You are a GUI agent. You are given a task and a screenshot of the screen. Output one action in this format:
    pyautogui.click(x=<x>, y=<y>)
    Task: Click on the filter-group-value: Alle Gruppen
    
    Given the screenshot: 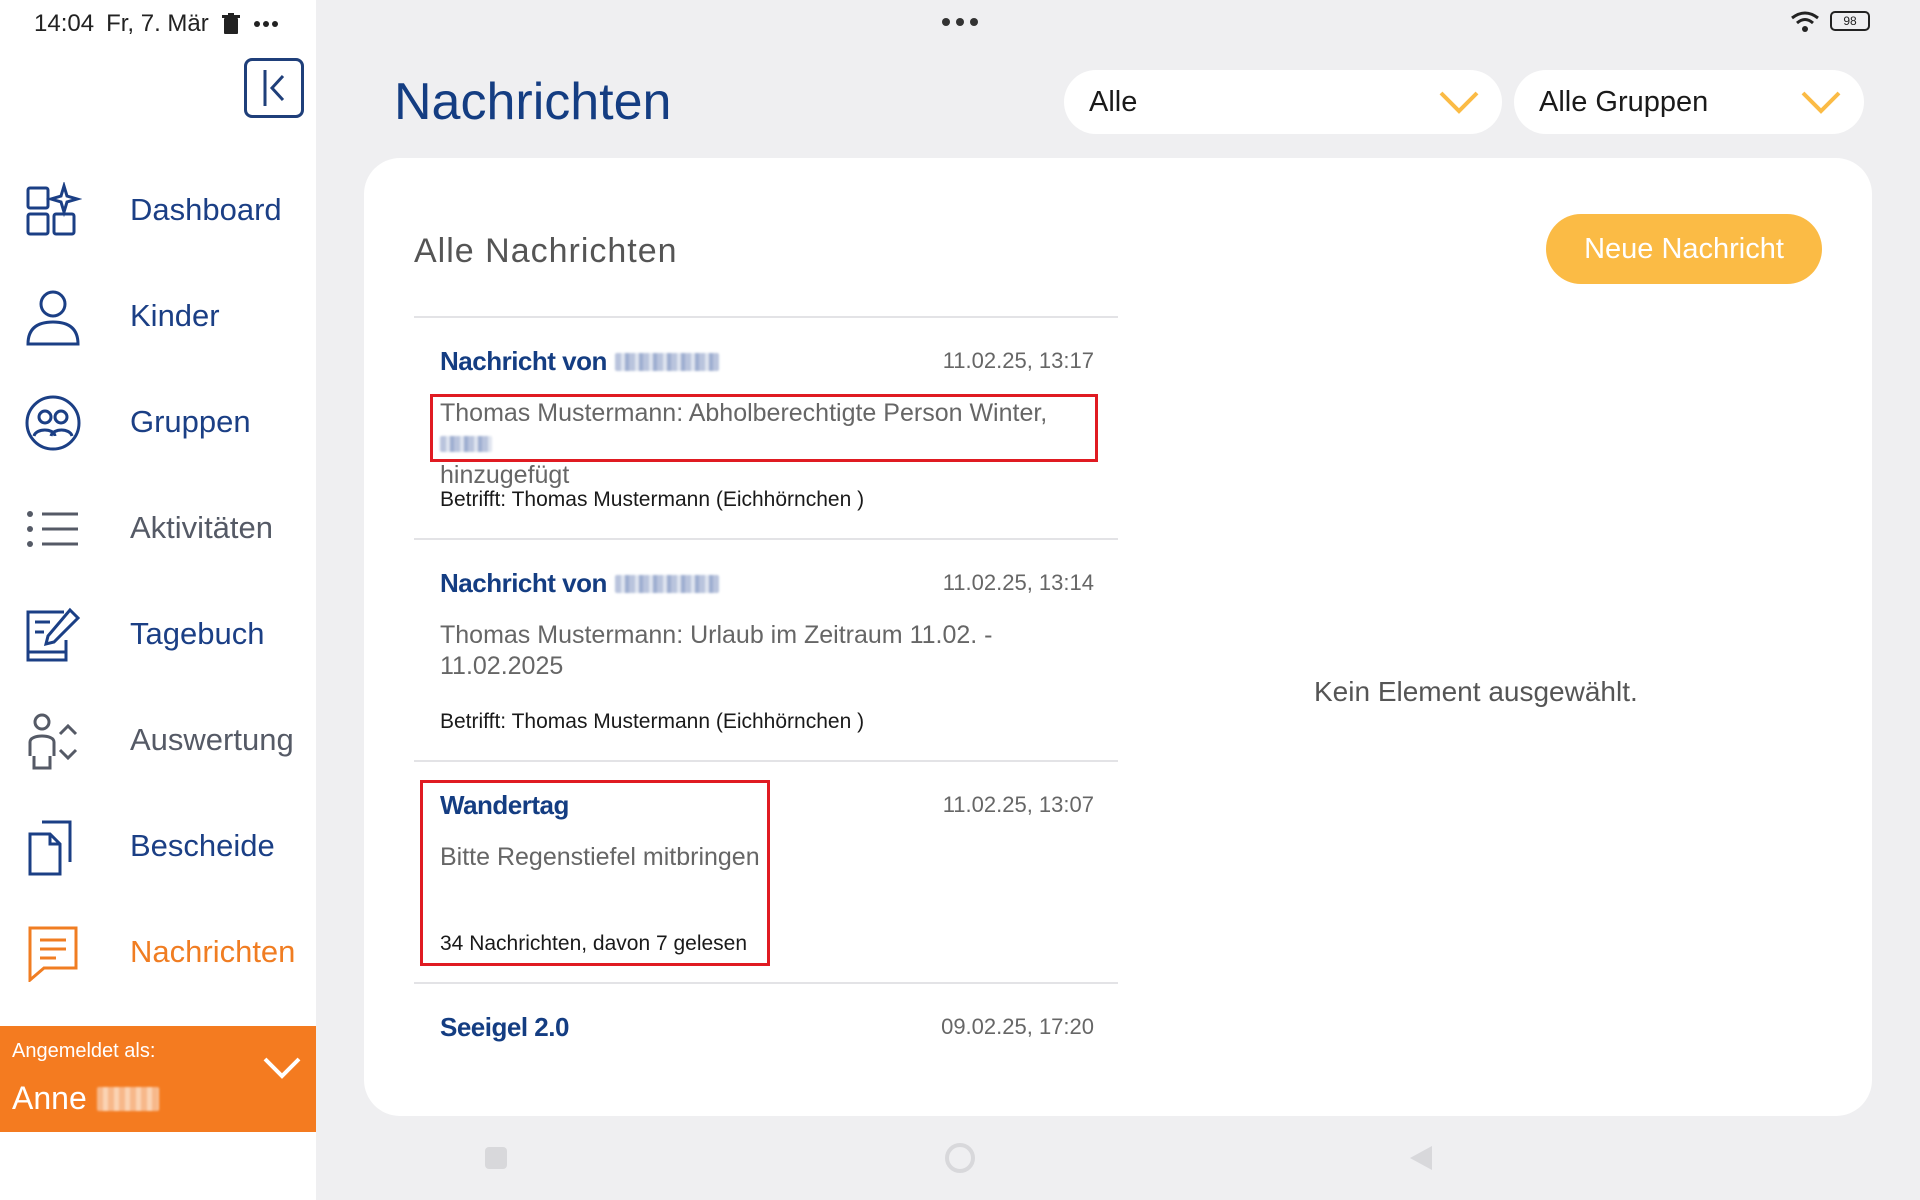 What is the action you would take?
    pyautogui.click(x=1624, y=101)
    